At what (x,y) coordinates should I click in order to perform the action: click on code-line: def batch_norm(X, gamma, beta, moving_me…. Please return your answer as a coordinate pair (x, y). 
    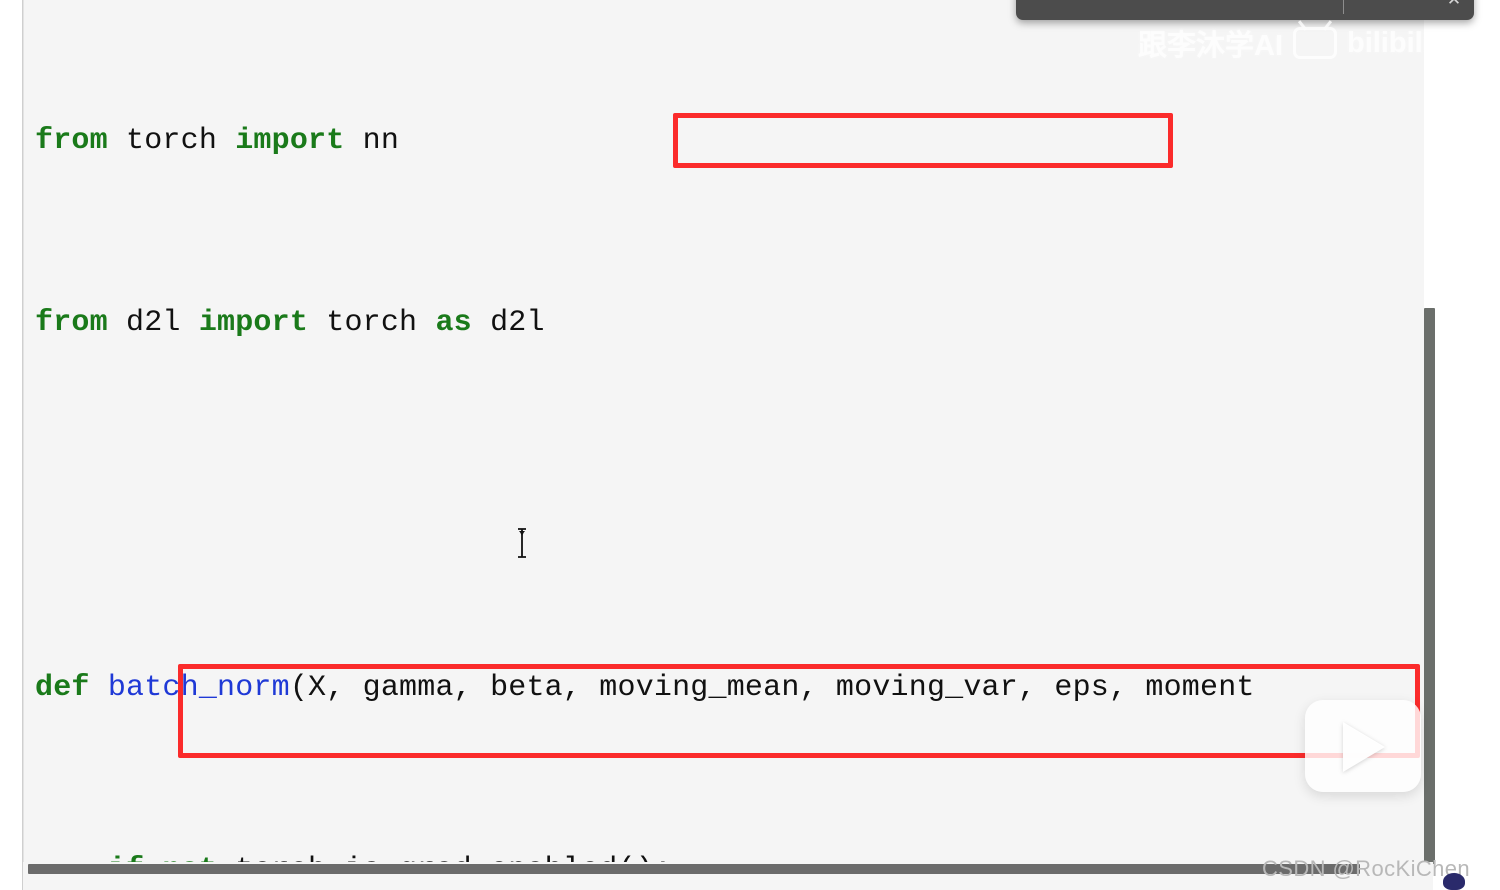
    Looking at the image, I should click on (645, 687).